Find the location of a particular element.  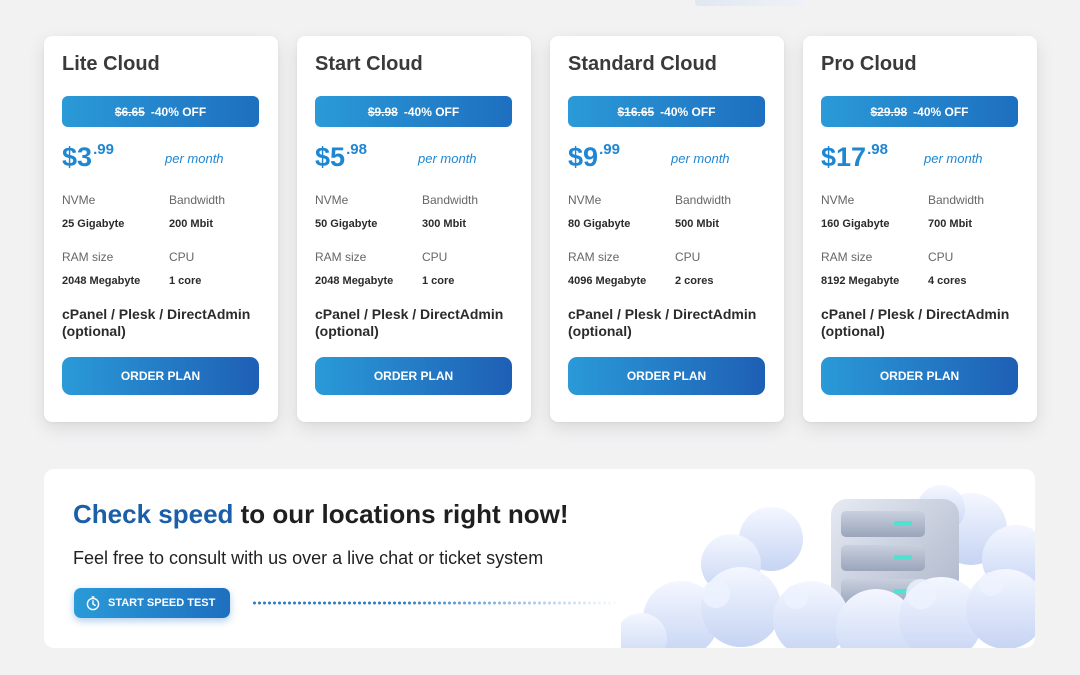

plan-name: Standard Cloud is located at coordinates (642, 64).